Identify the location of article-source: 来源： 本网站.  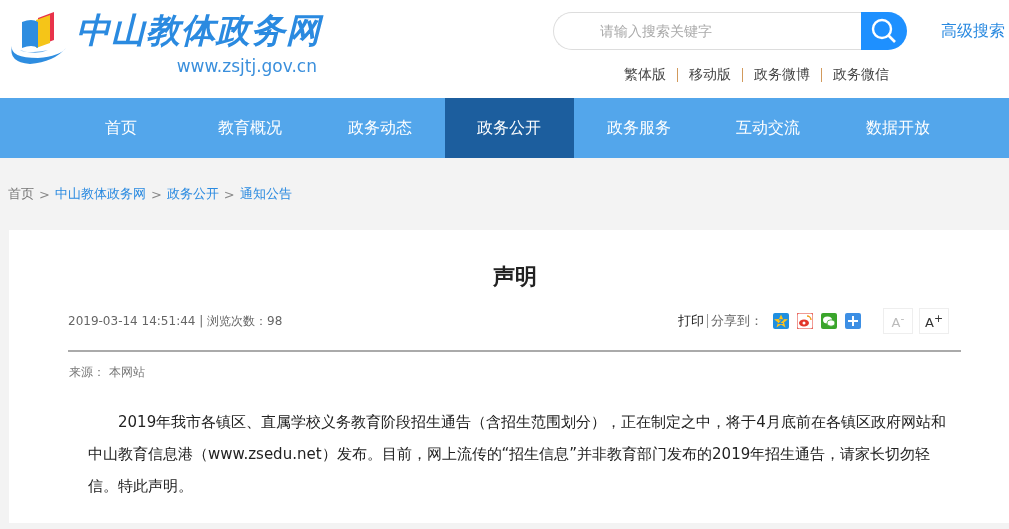
(107, 372).